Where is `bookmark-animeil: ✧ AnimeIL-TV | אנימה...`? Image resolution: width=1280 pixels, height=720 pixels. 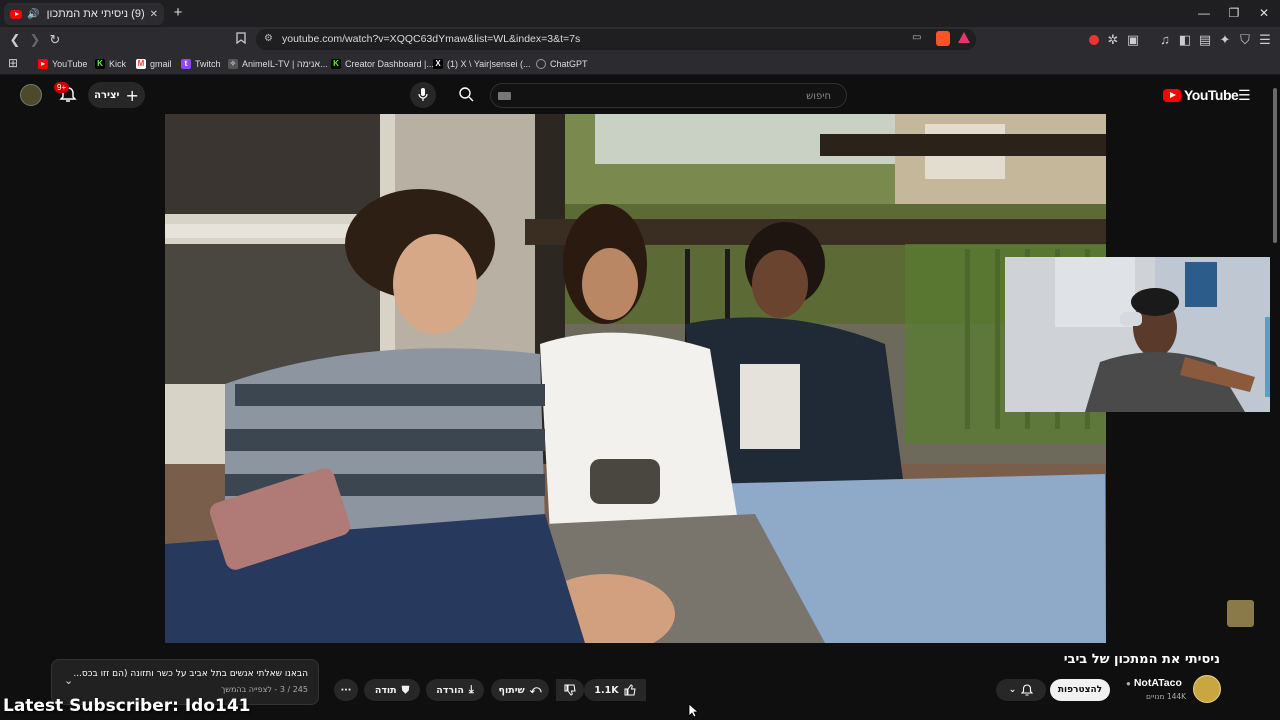 bookmark-animeil: ✧ AnimeIL-TV | אנימה... is located at coordinates (278, 64).